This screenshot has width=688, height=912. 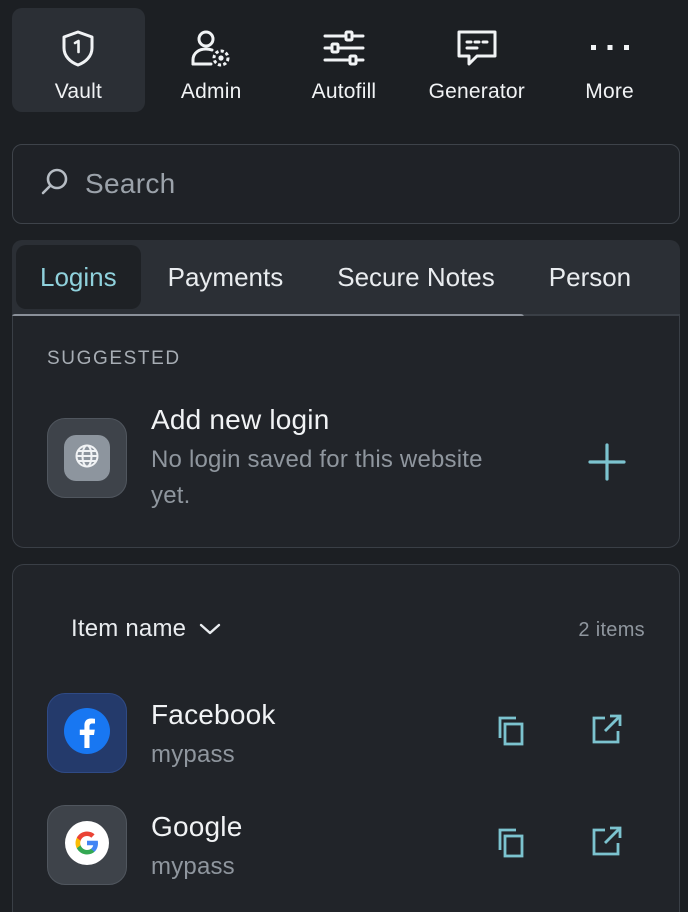 I want to click on top-nav: Vault Admin Autofill Generator More, so click(x=344, y=60).